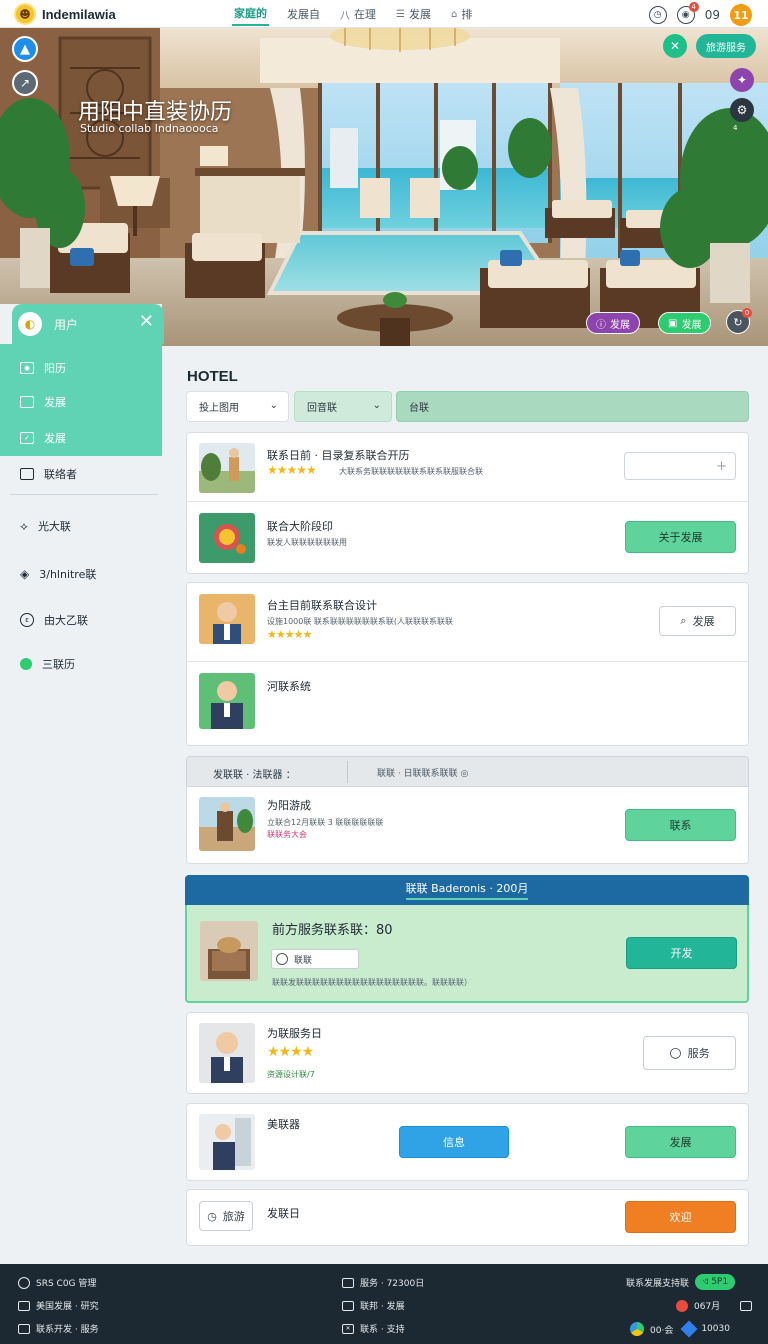 This screenshot has width=768, height=1344. Describe the element at coordinates (467, 538) in the screenshot. I see `table-row: 联合大阶段印 联发人联联联联联联用 关于发展` at that location.